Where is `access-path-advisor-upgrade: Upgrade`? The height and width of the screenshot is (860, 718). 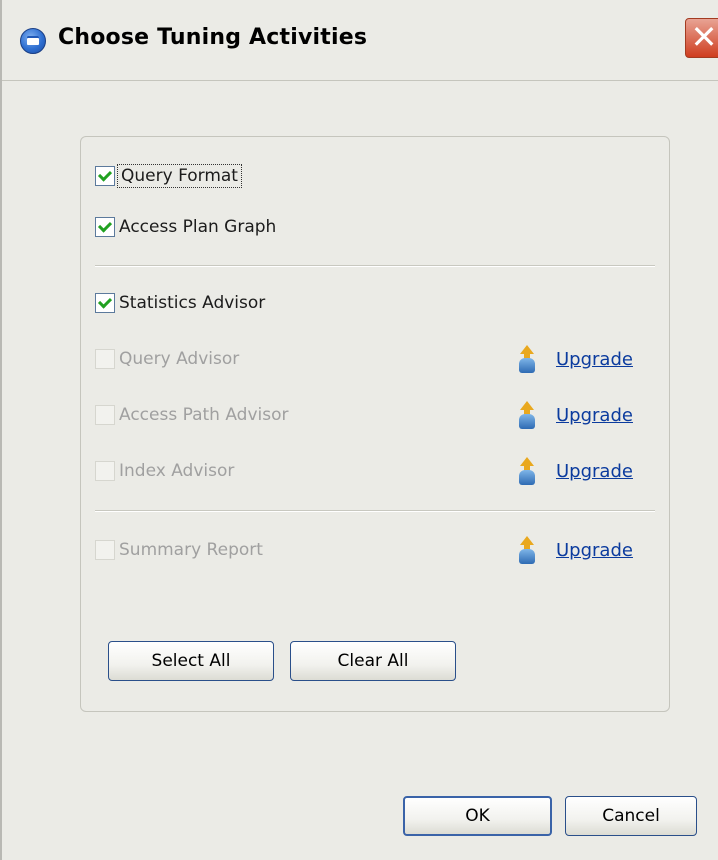 access-path-advisor-upgrade: Upgrade is located at coordinates (574, 415).